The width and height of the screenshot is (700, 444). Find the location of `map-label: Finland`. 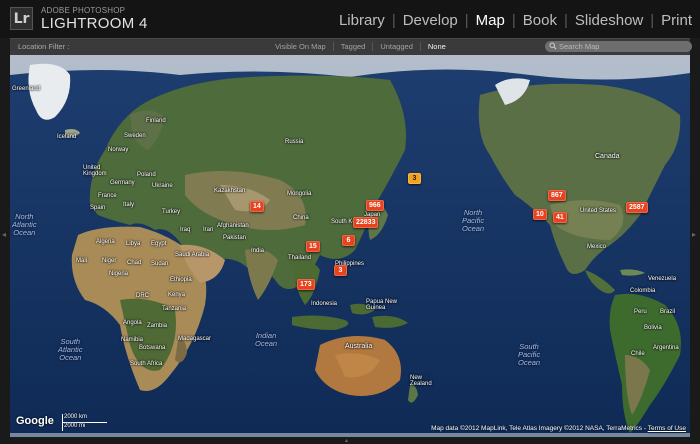

map-label: Finland is located at coordinates (156, 121).